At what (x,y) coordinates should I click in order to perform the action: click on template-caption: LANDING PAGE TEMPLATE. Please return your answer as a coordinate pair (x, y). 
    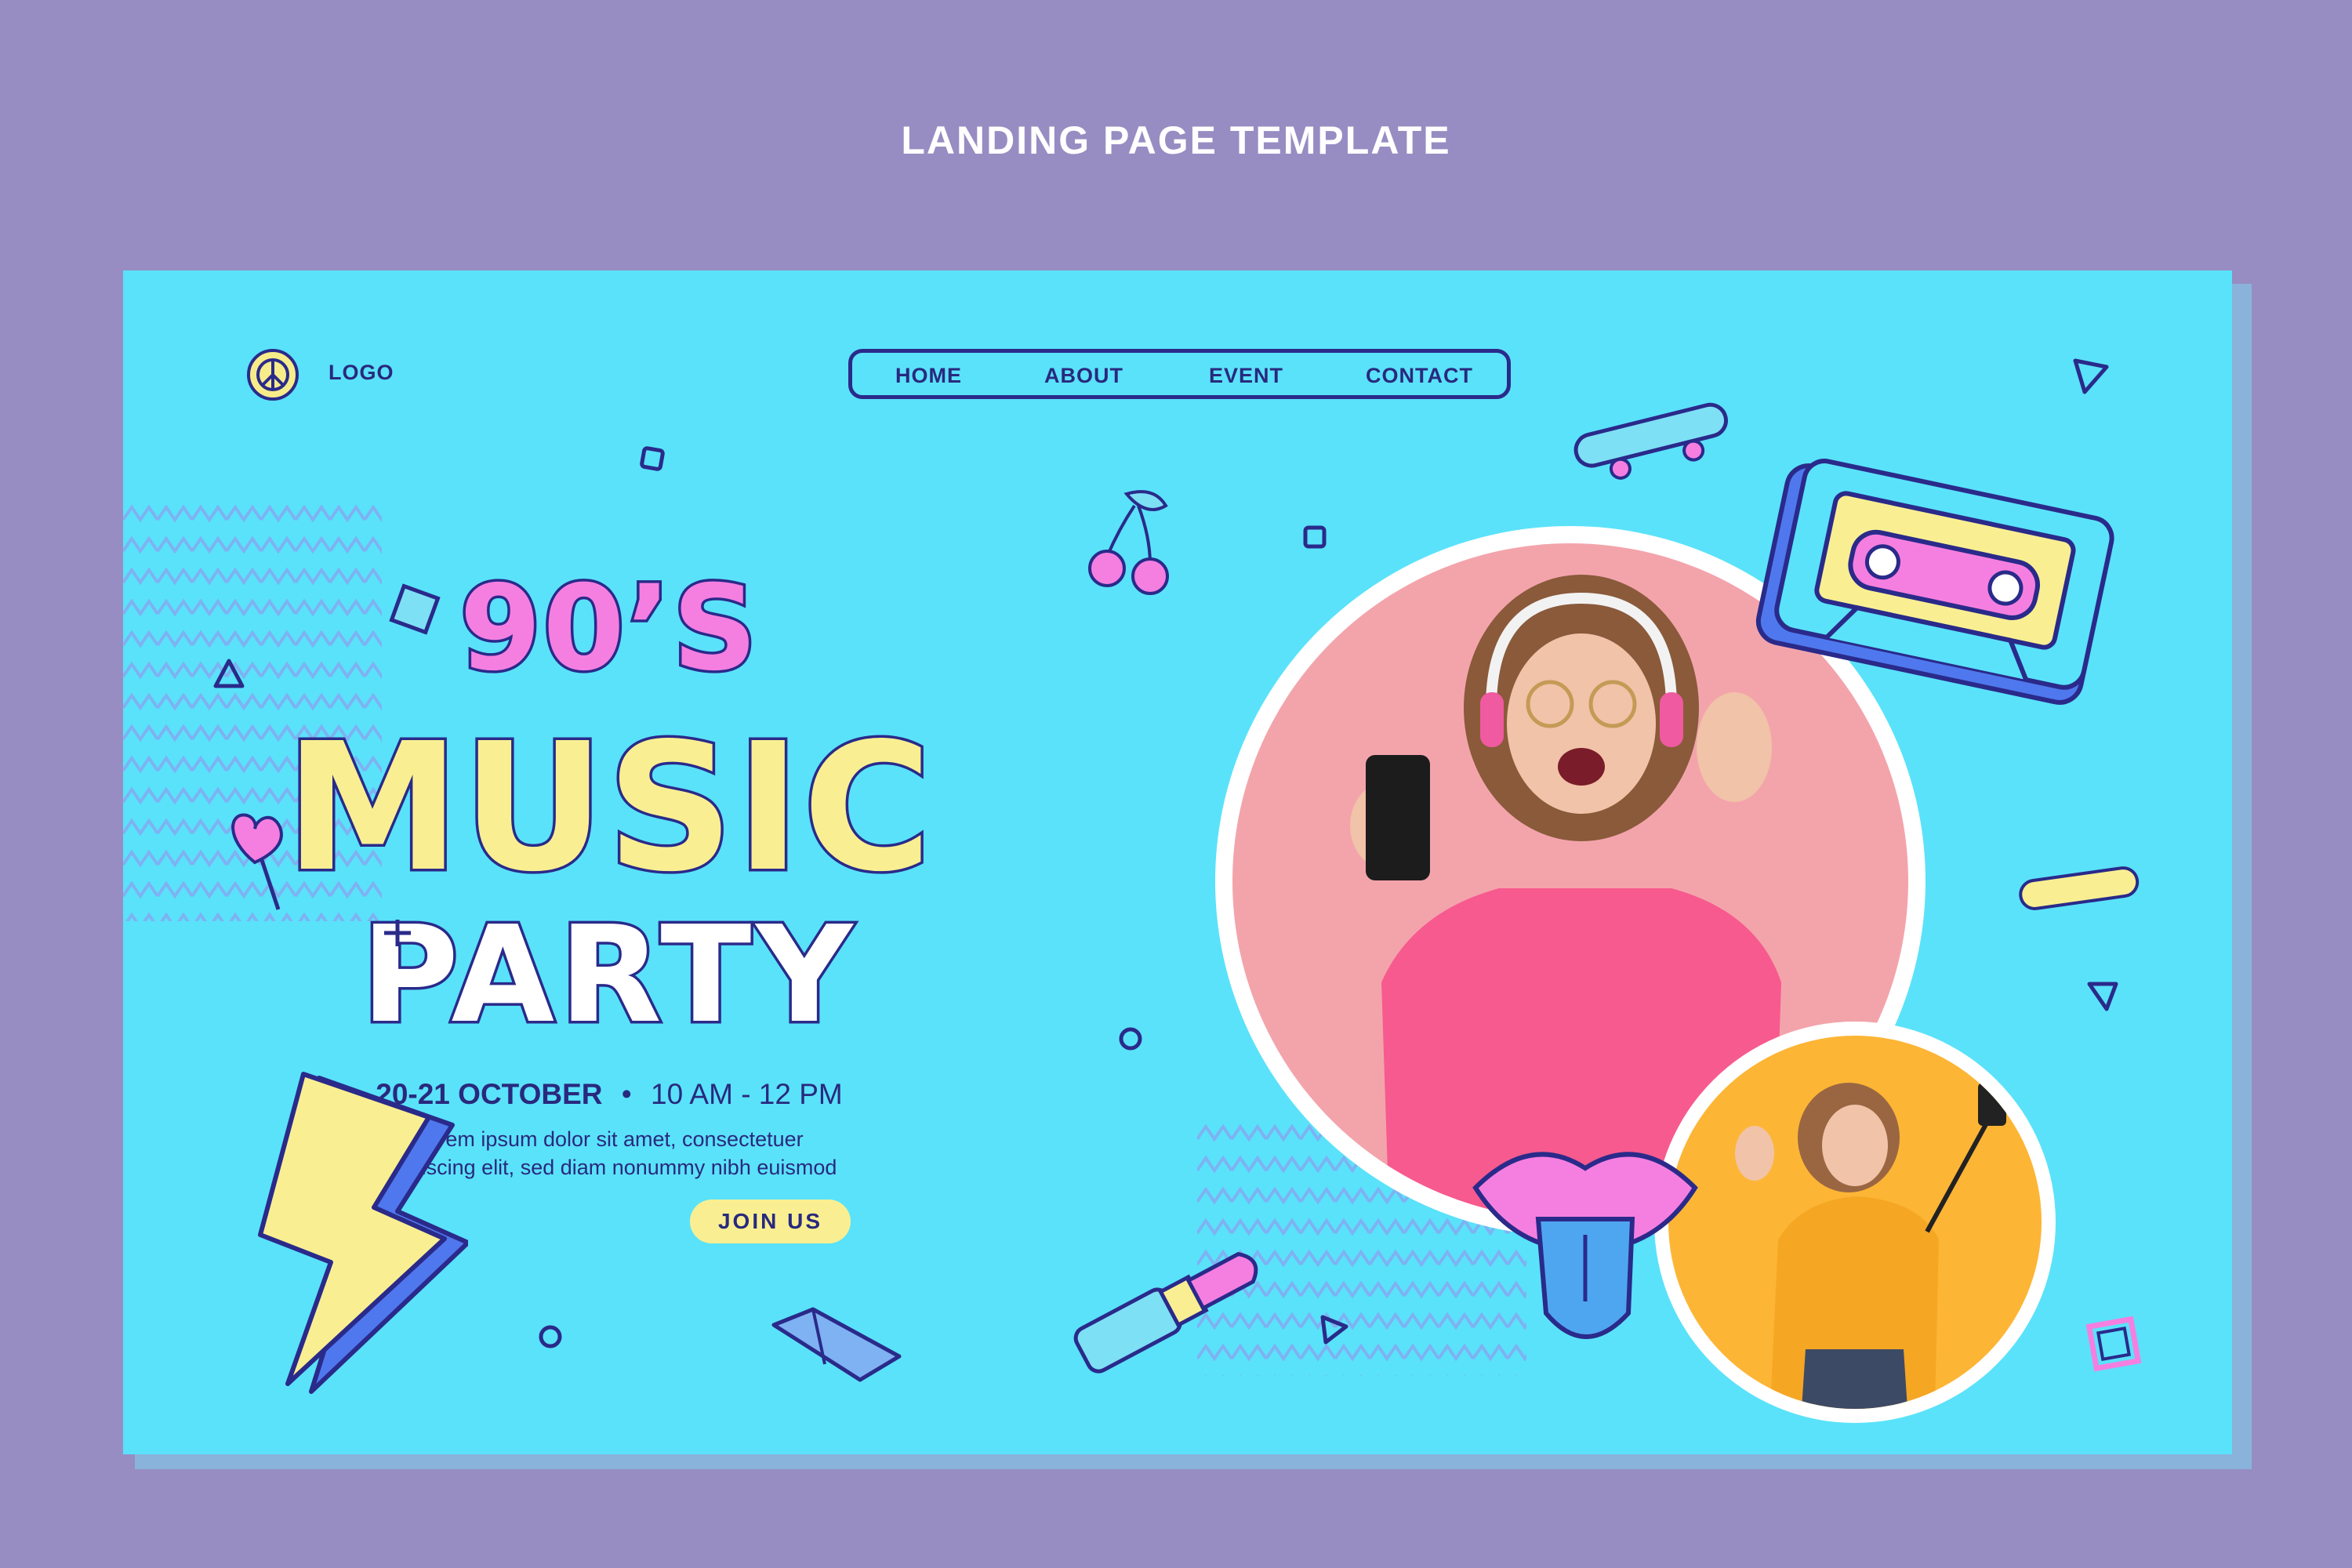
    Looking at the image, I should click on (1176, 140).